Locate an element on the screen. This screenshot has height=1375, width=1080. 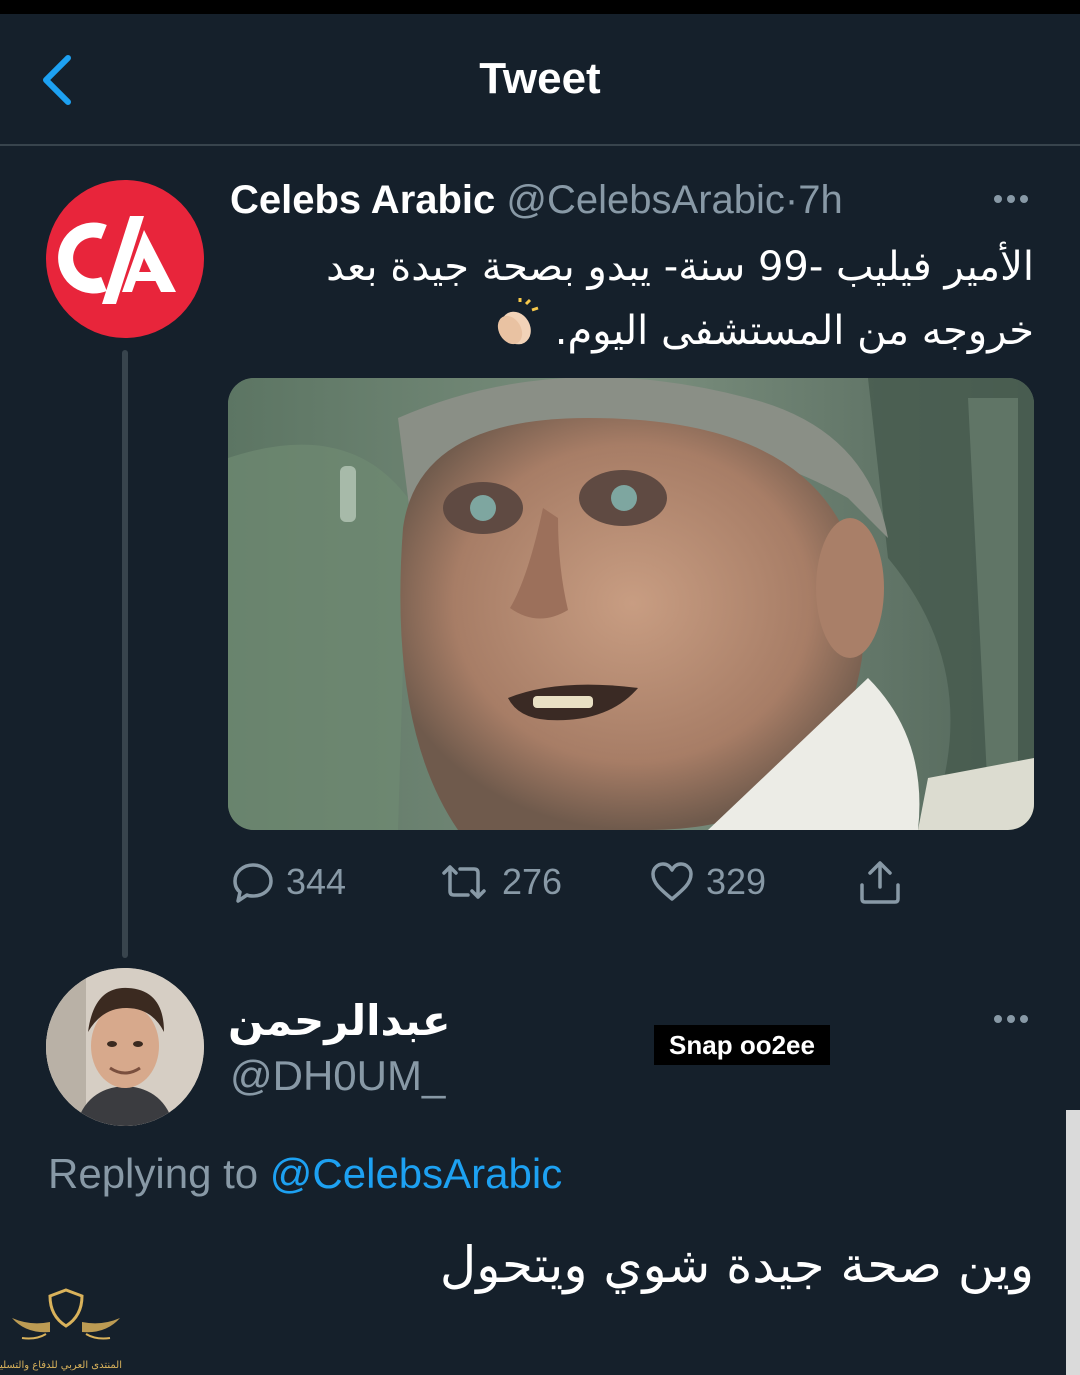
forum-watermark-logo is located at coordinates (66, 1327).